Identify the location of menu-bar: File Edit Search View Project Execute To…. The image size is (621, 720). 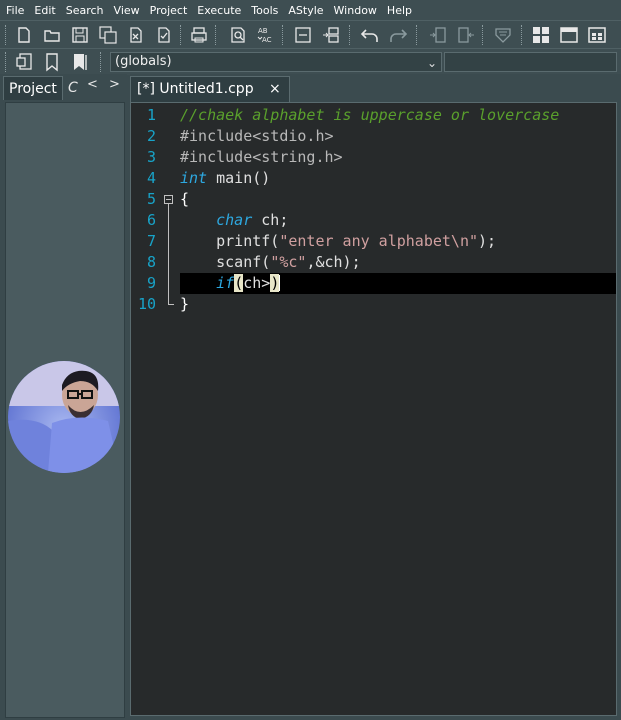
(310, 10).